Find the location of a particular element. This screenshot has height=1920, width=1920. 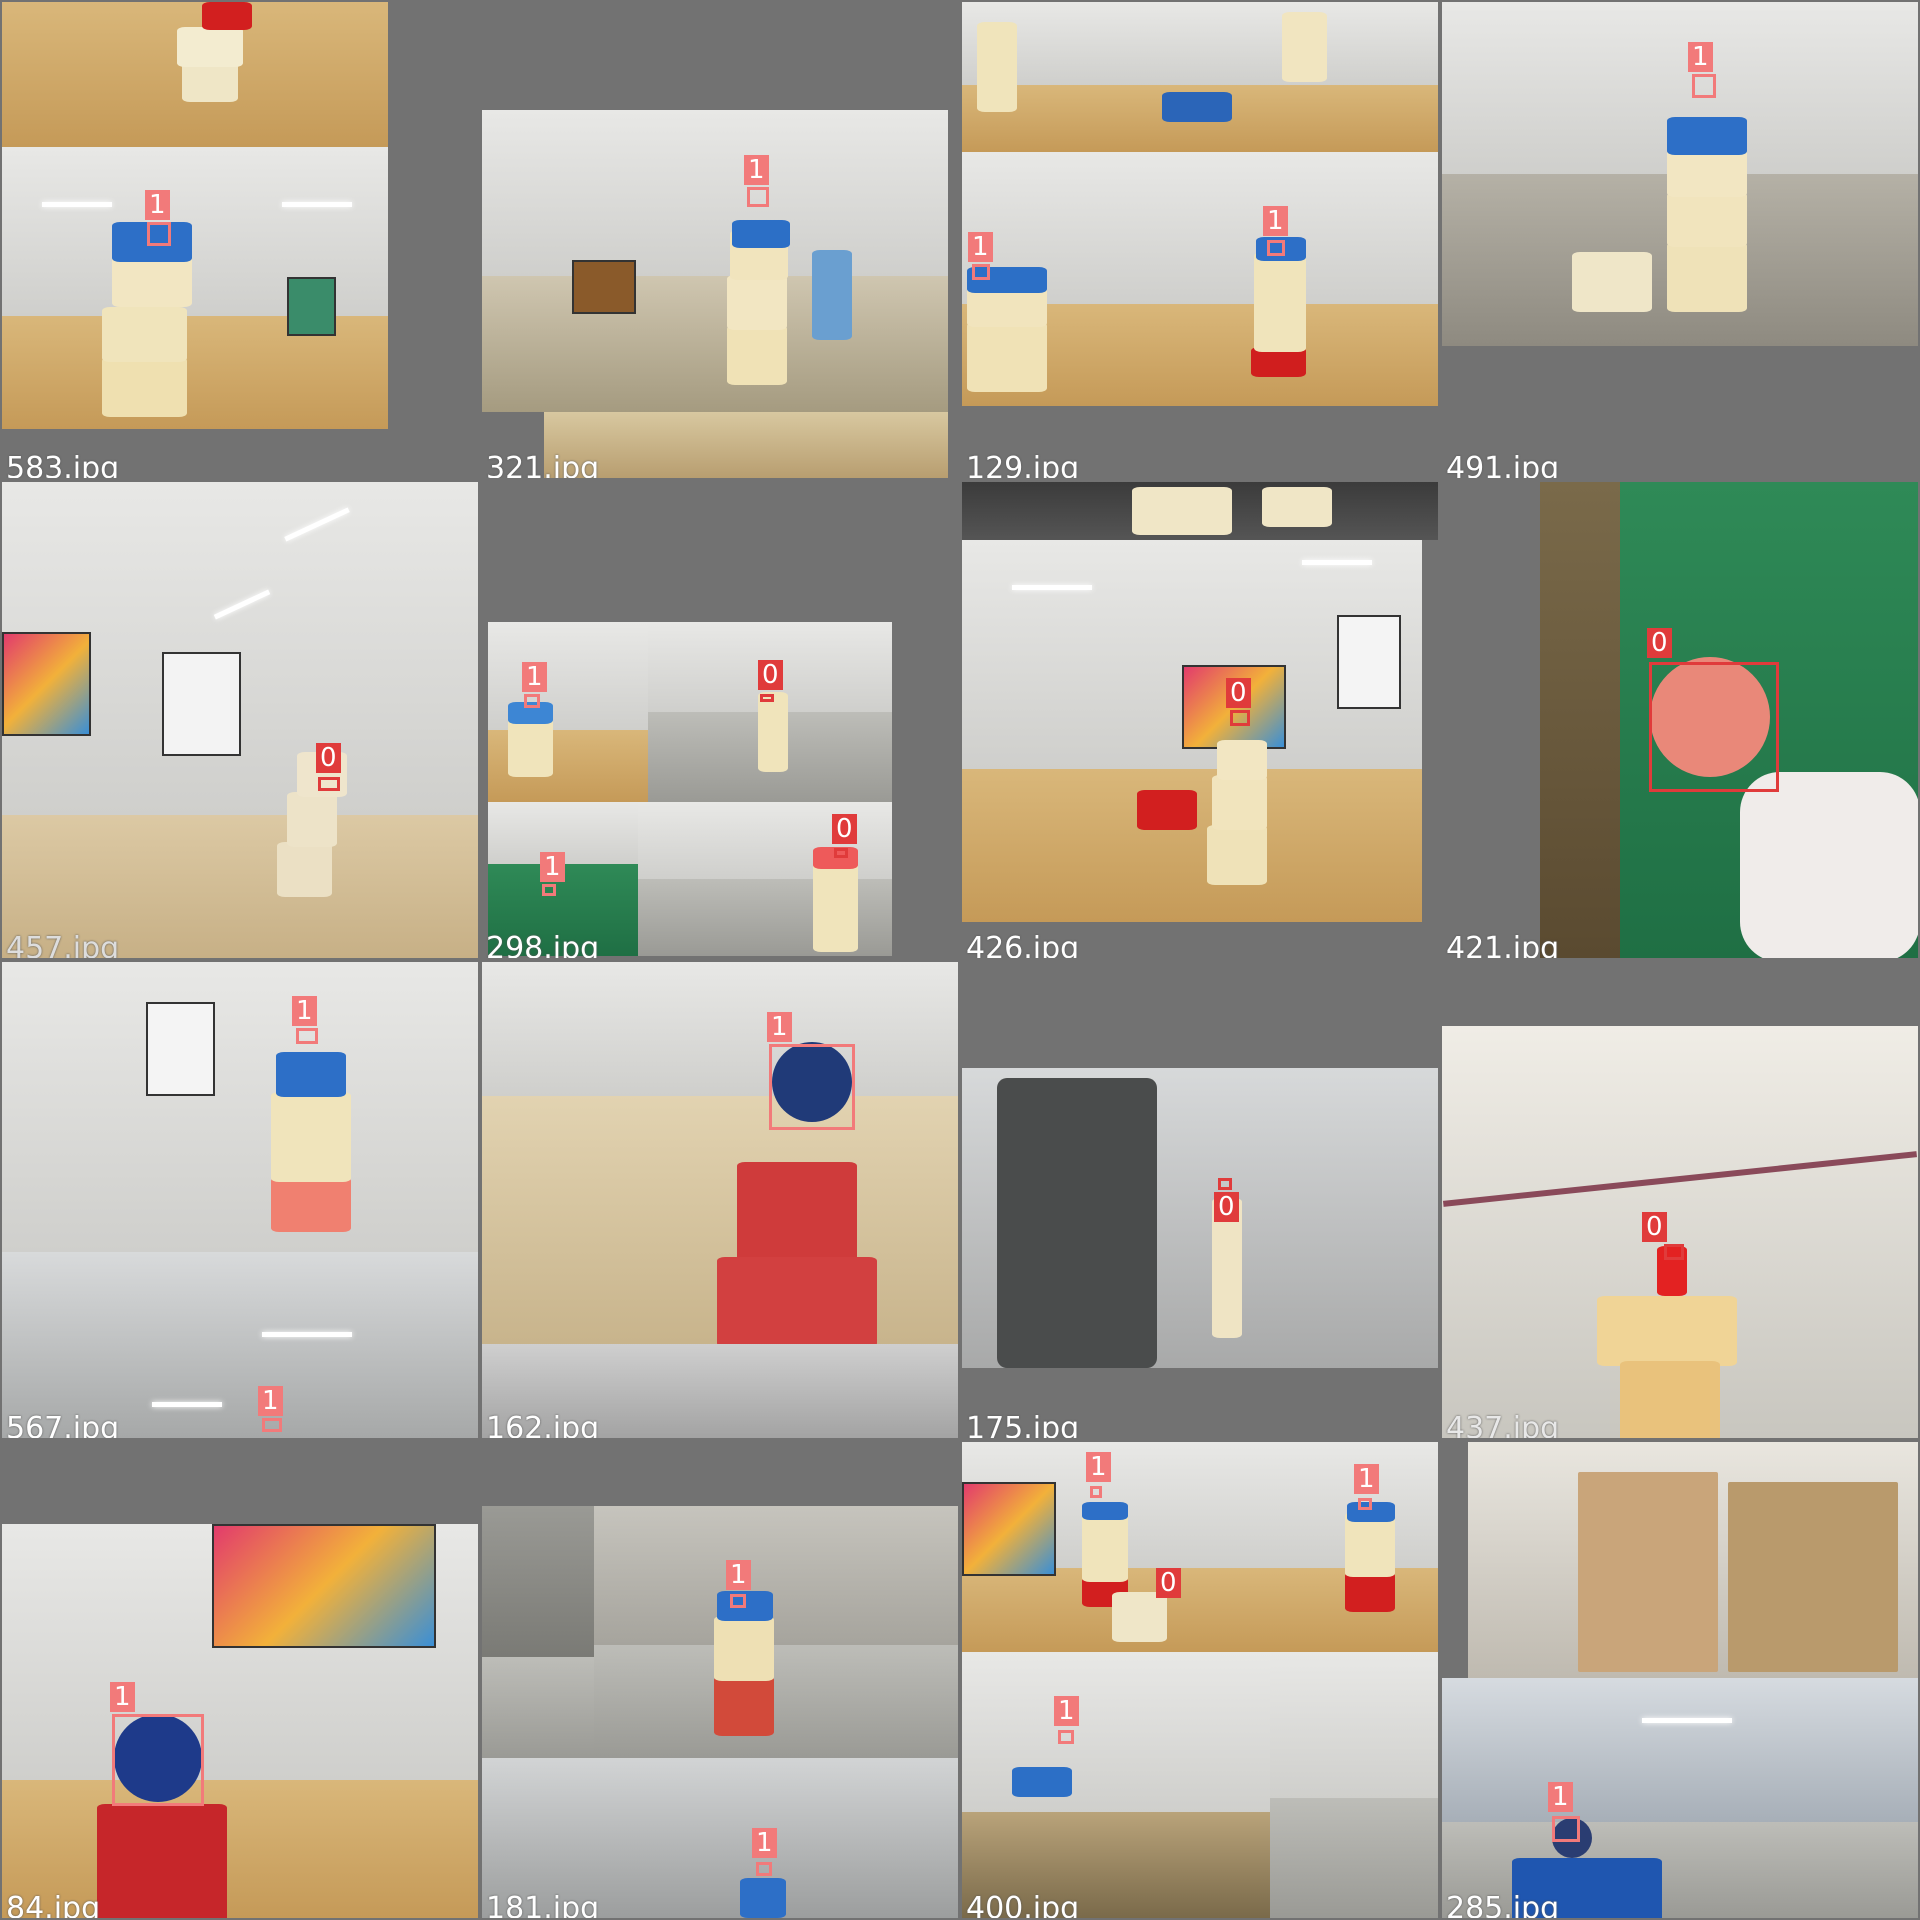

filename-label: 129.jpg is located at coordinates (1023, 464).